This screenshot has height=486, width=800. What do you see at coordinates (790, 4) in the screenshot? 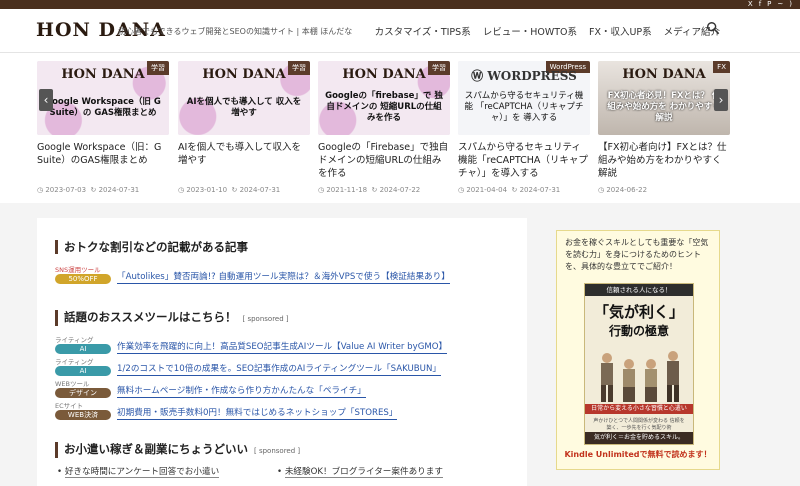
I see `rss-icon: )` at bounding box center [790, 4].